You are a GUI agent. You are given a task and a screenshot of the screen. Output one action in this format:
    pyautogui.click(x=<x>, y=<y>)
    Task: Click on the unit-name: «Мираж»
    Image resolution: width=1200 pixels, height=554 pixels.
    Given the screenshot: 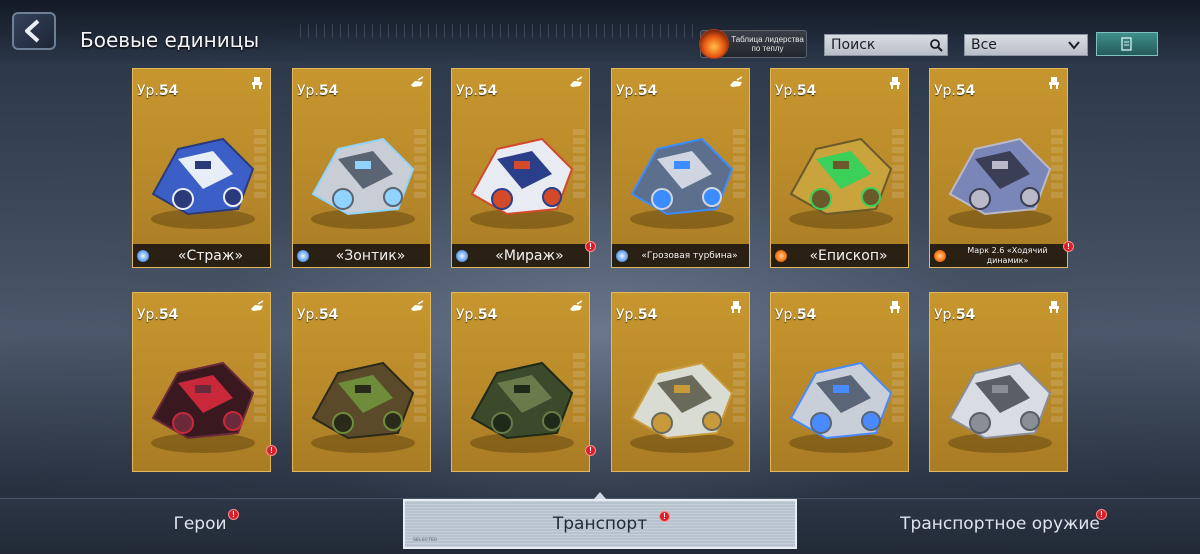 What is the action you would take?
    pyautogui.click(x=529, y=255)
    